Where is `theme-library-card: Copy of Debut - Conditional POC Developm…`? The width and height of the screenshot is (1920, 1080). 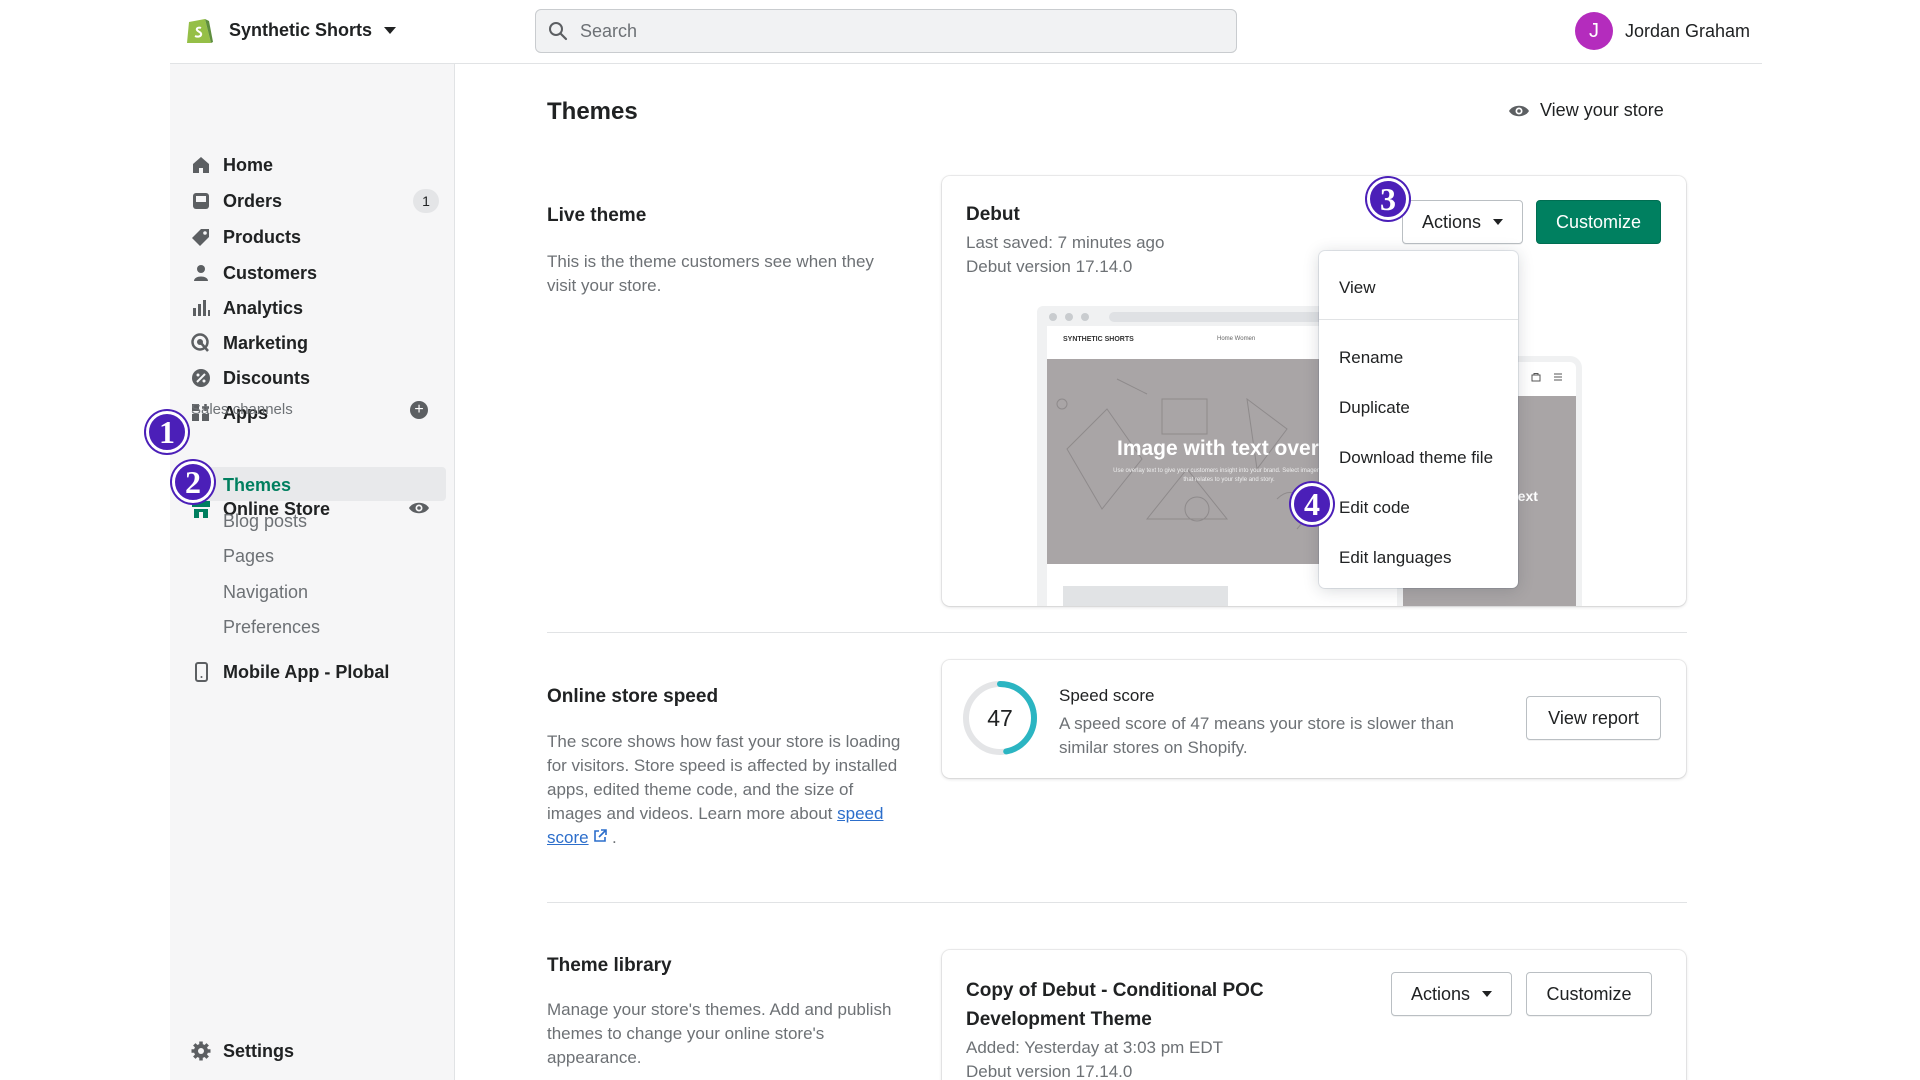
theme-library-card: Copy of Debut - Conditional POC Developm… is located at coordinates (1314, 1015).